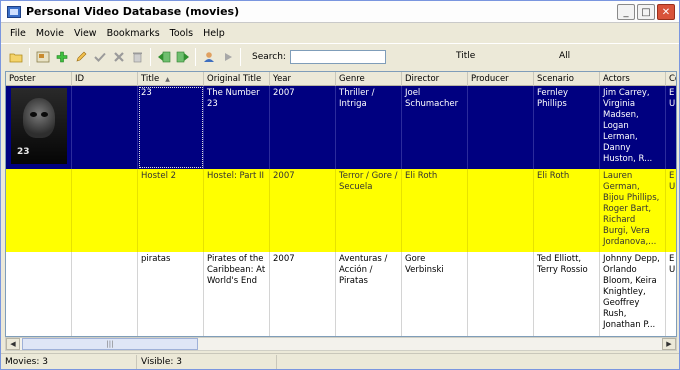  I want to click on scrollbar-thumb: |||, so click(110, 344).